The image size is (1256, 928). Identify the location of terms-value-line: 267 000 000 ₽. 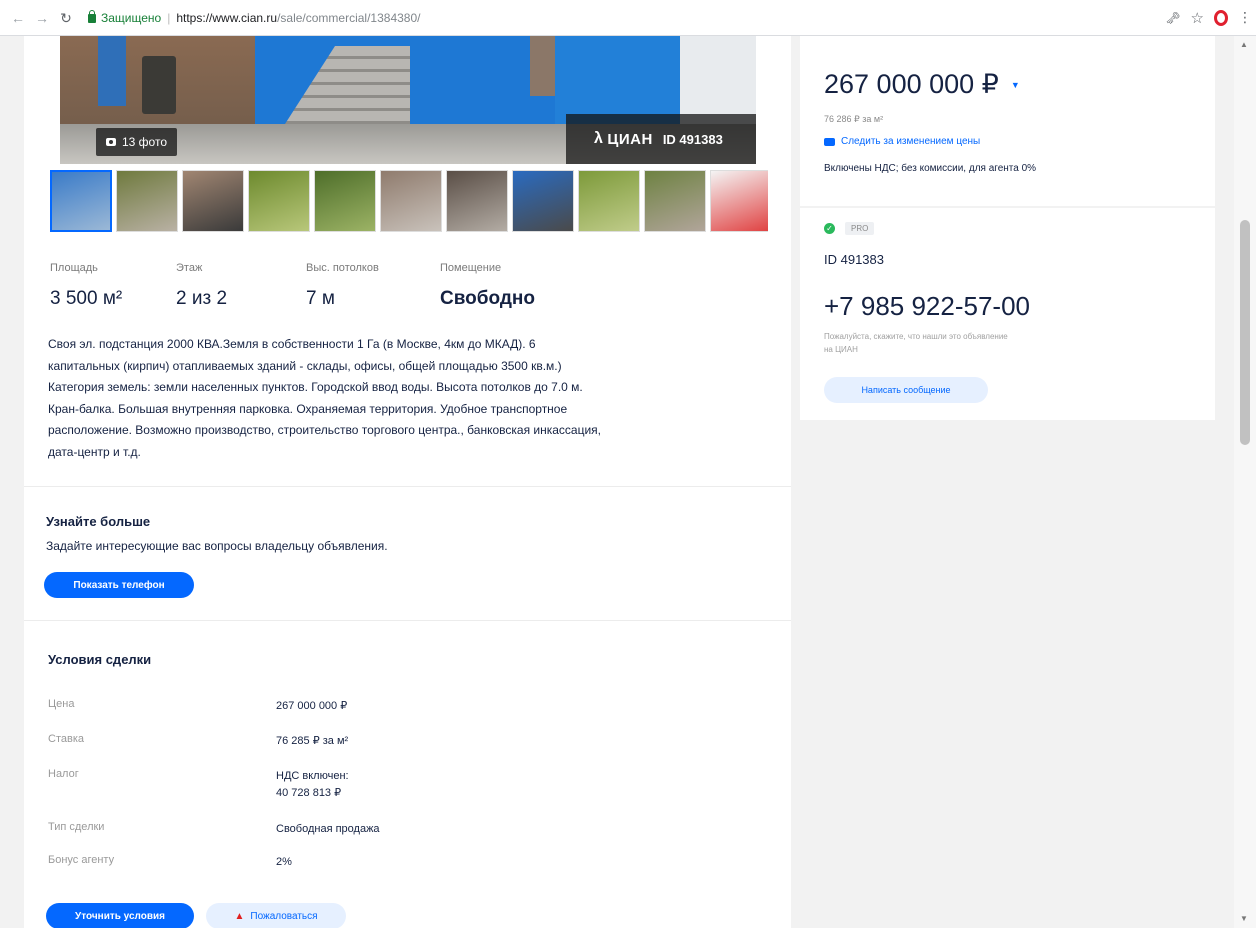
(312, 706).